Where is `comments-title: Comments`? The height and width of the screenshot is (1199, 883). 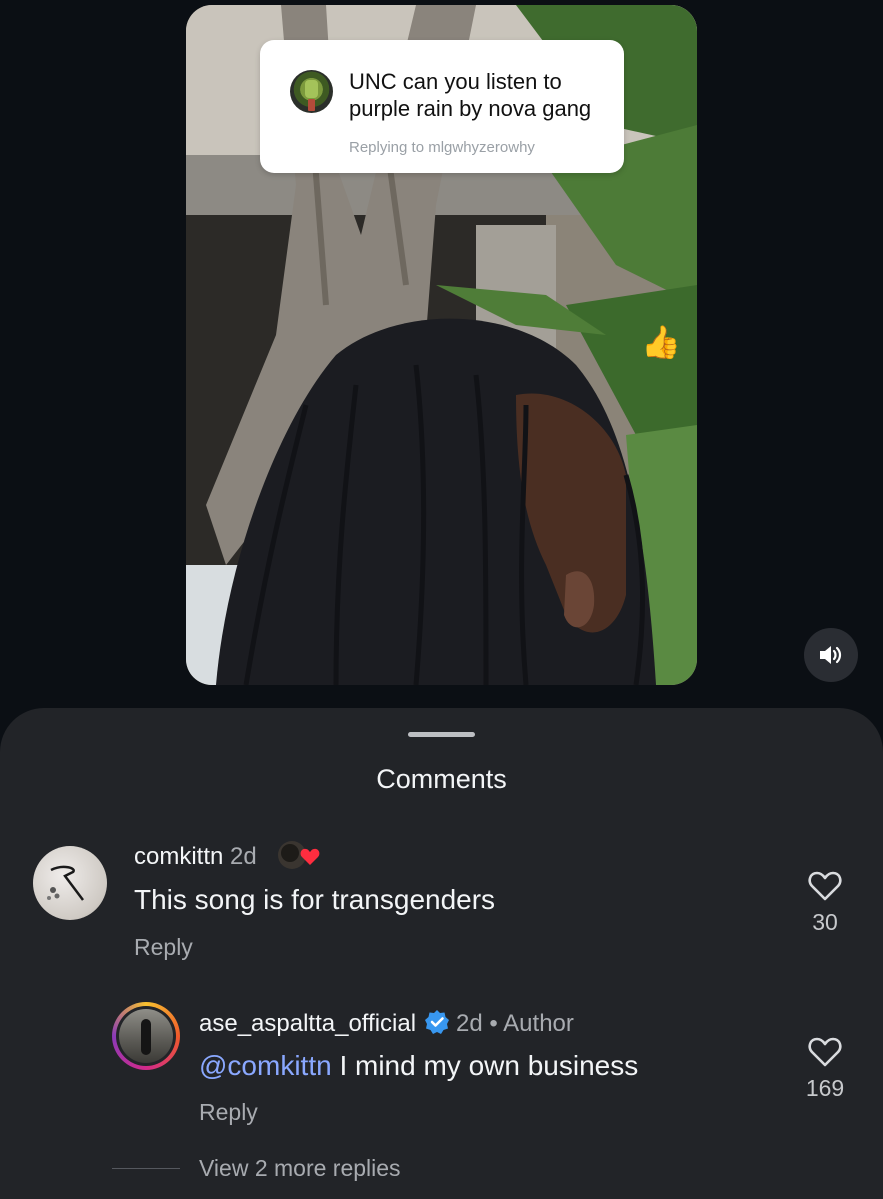
comments-title: Comments is located at coordinates (441, 779).